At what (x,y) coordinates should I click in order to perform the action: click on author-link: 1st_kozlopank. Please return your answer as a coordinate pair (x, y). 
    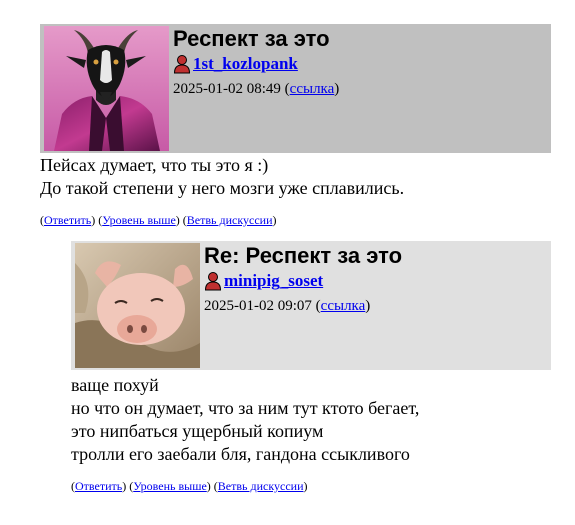
    Looking at the image, I should click on (245, 64).